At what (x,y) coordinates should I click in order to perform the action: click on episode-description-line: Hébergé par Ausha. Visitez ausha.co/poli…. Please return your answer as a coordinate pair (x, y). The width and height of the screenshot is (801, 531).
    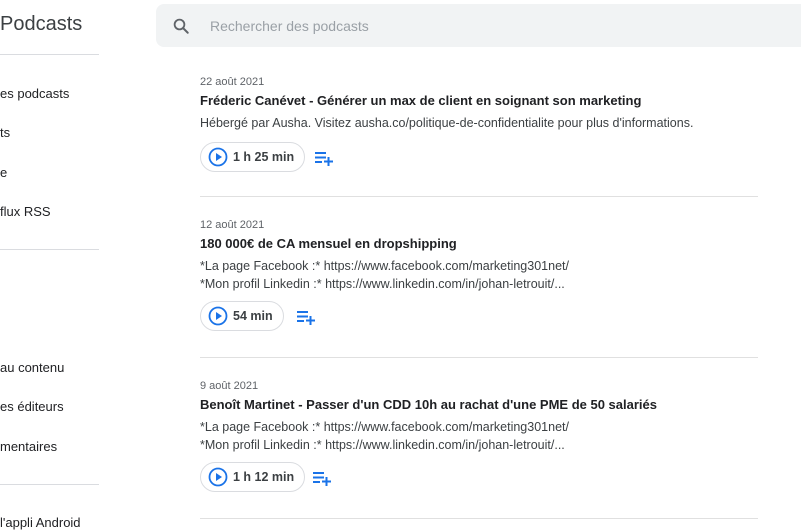
    Looking at the image, I should click on (447, 123).